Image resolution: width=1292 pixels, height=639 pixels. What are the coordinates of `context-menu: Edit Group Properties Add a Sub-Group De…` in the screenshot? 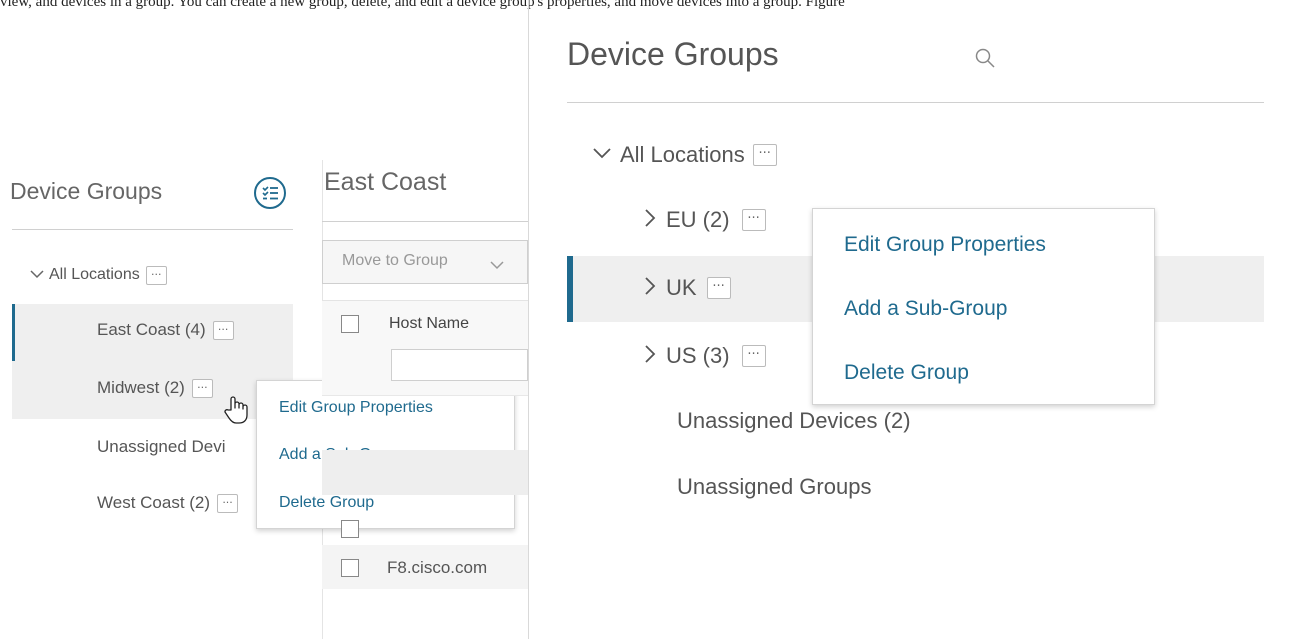 It's located at (983, 306).